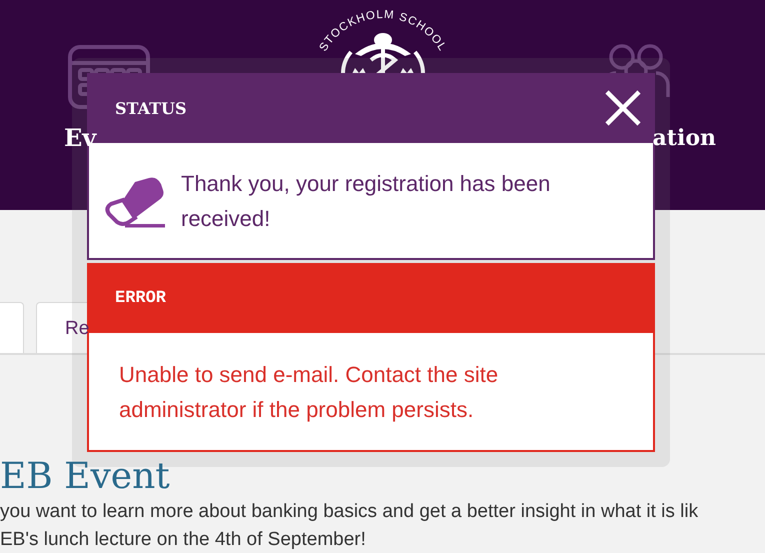  I want to click on message-text: Unable to send e-mail. Contact the site administrator if the problem persists., so click(309, 392).